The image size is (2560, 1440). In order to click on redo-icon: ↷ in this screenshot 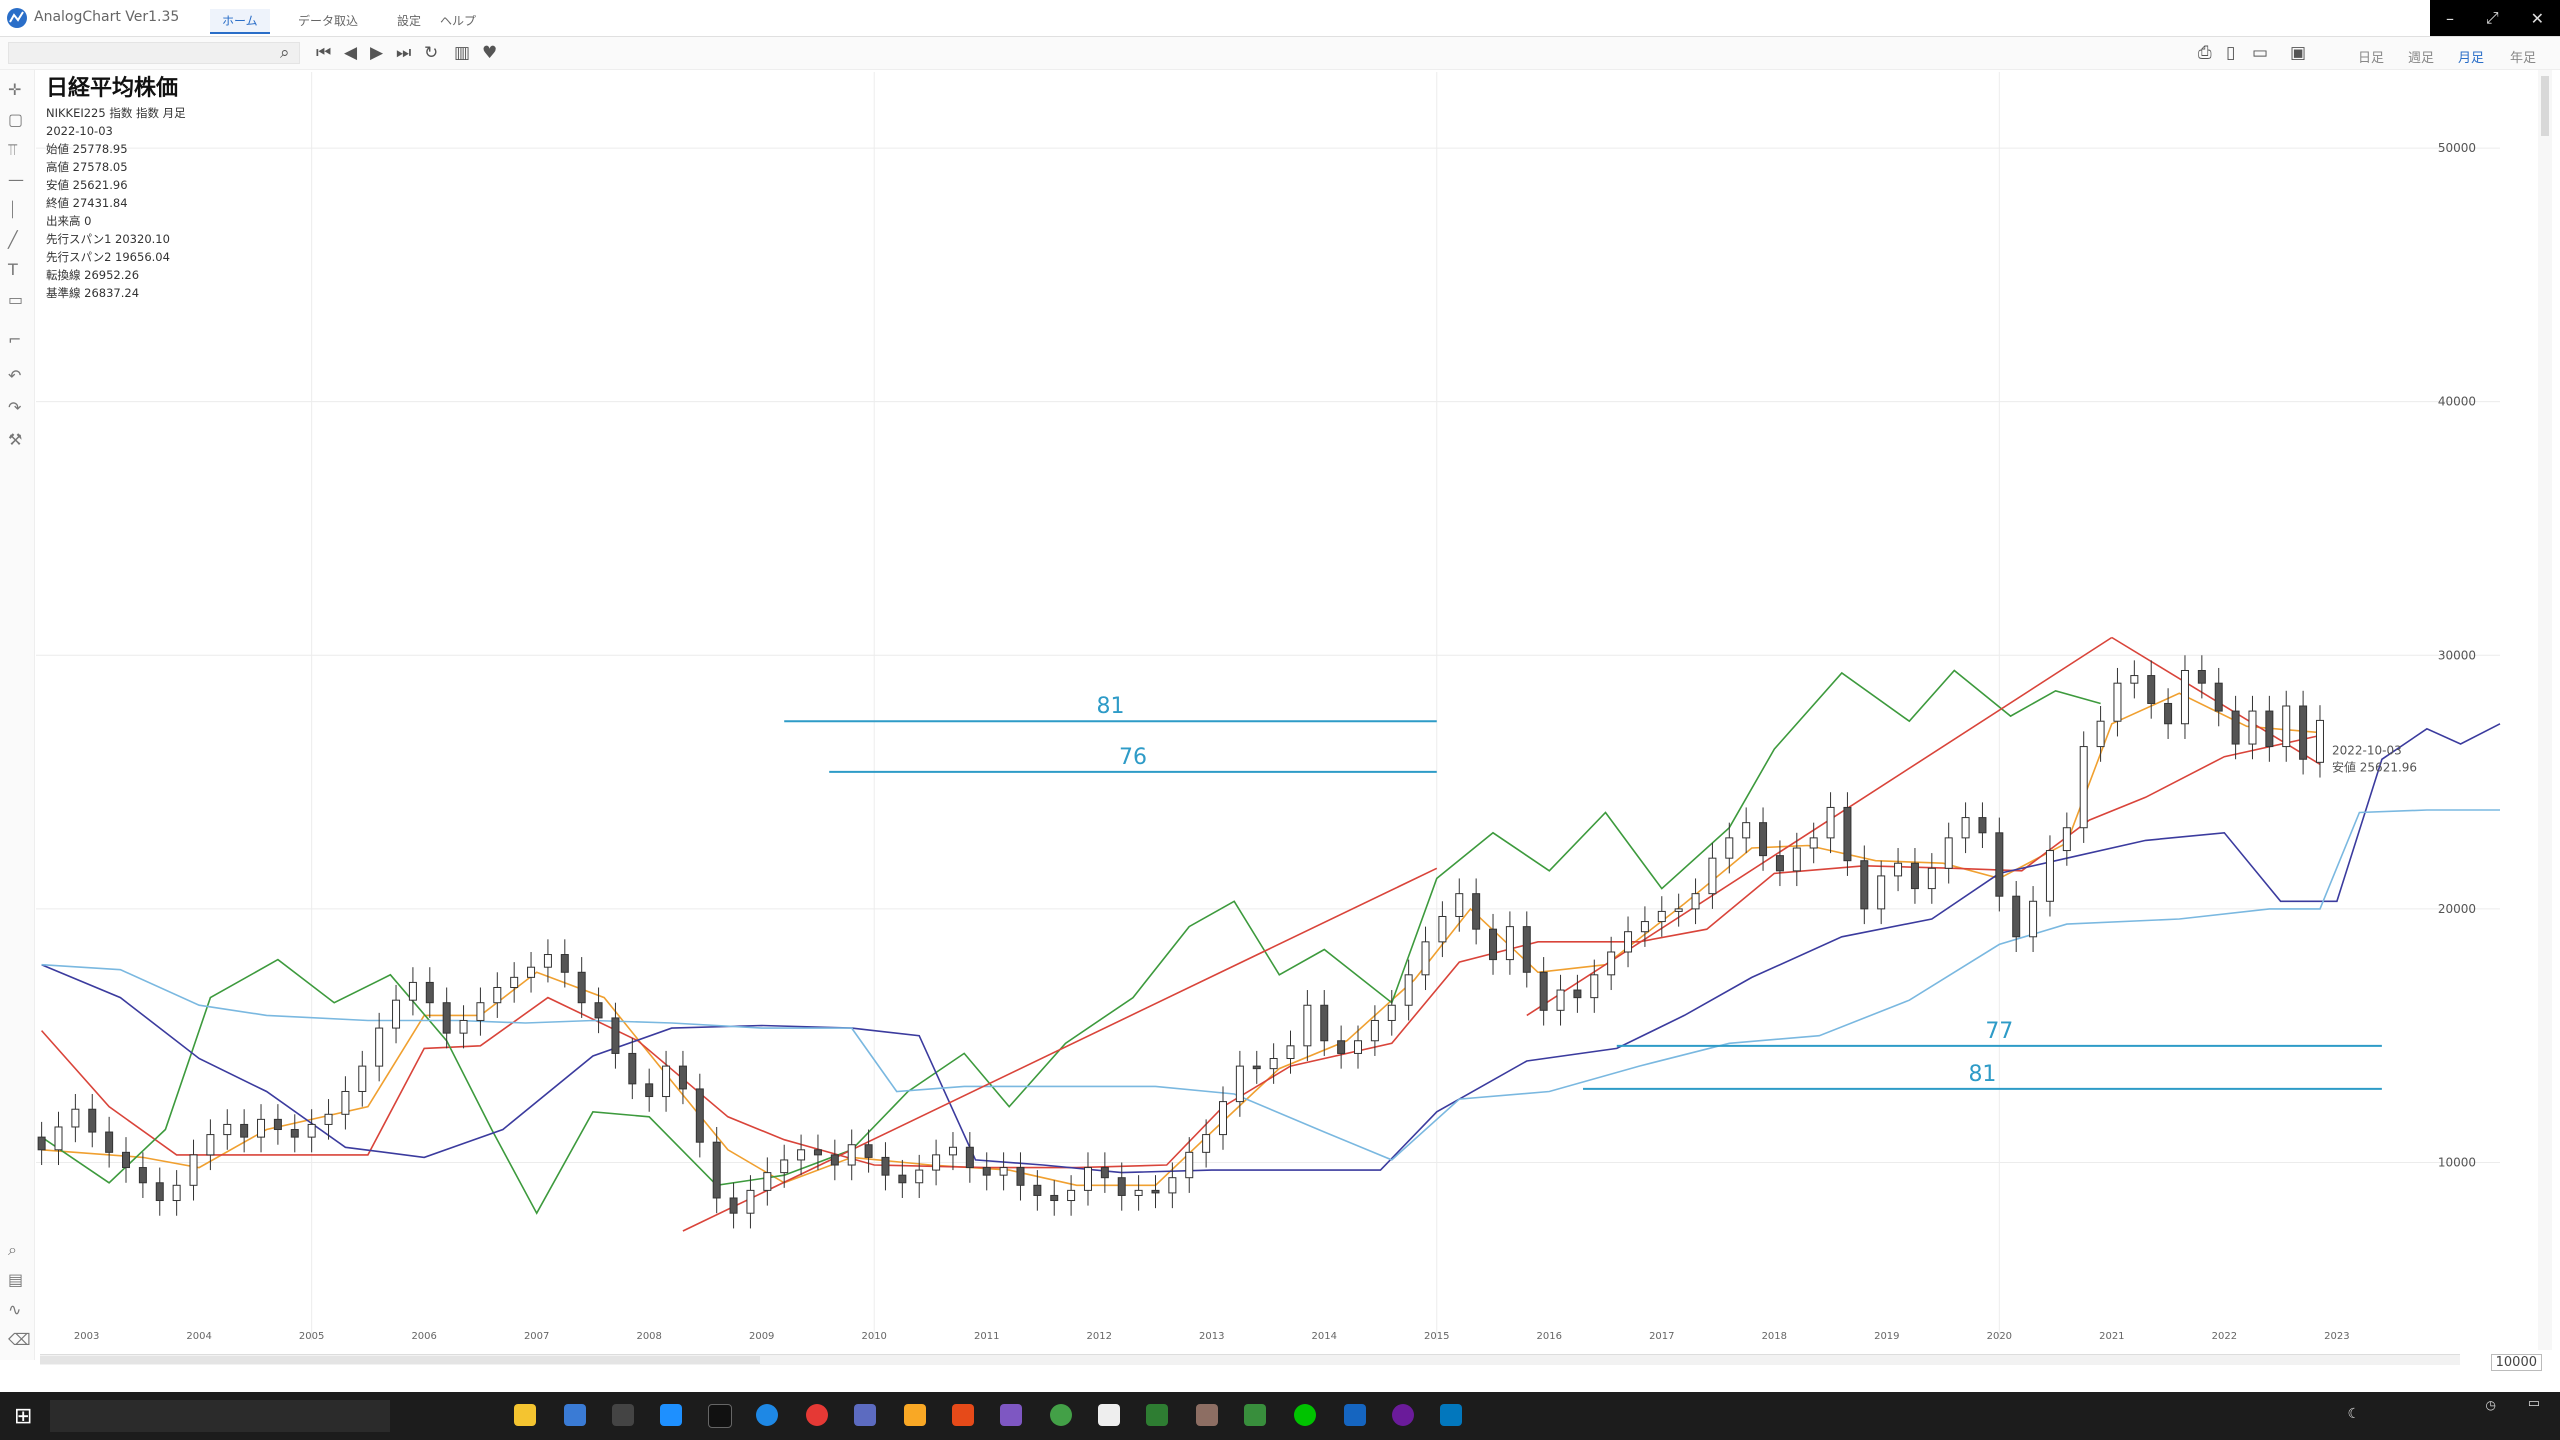, I will do `click(14, 407)`.